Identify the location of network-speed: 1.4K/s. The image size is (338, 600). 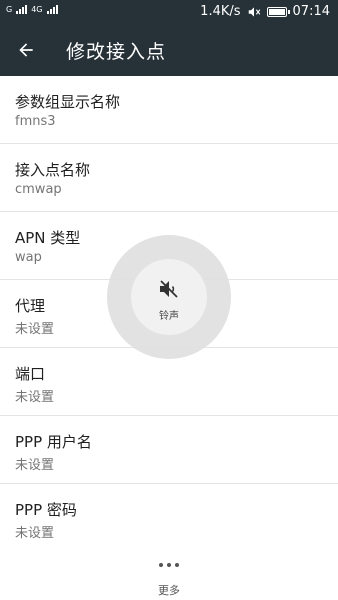
(220, 11).